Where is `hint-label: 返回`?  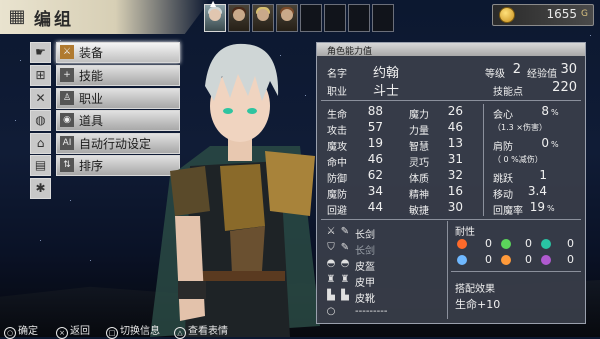 hint-label: 返回 is located at coordinates (80, 331).